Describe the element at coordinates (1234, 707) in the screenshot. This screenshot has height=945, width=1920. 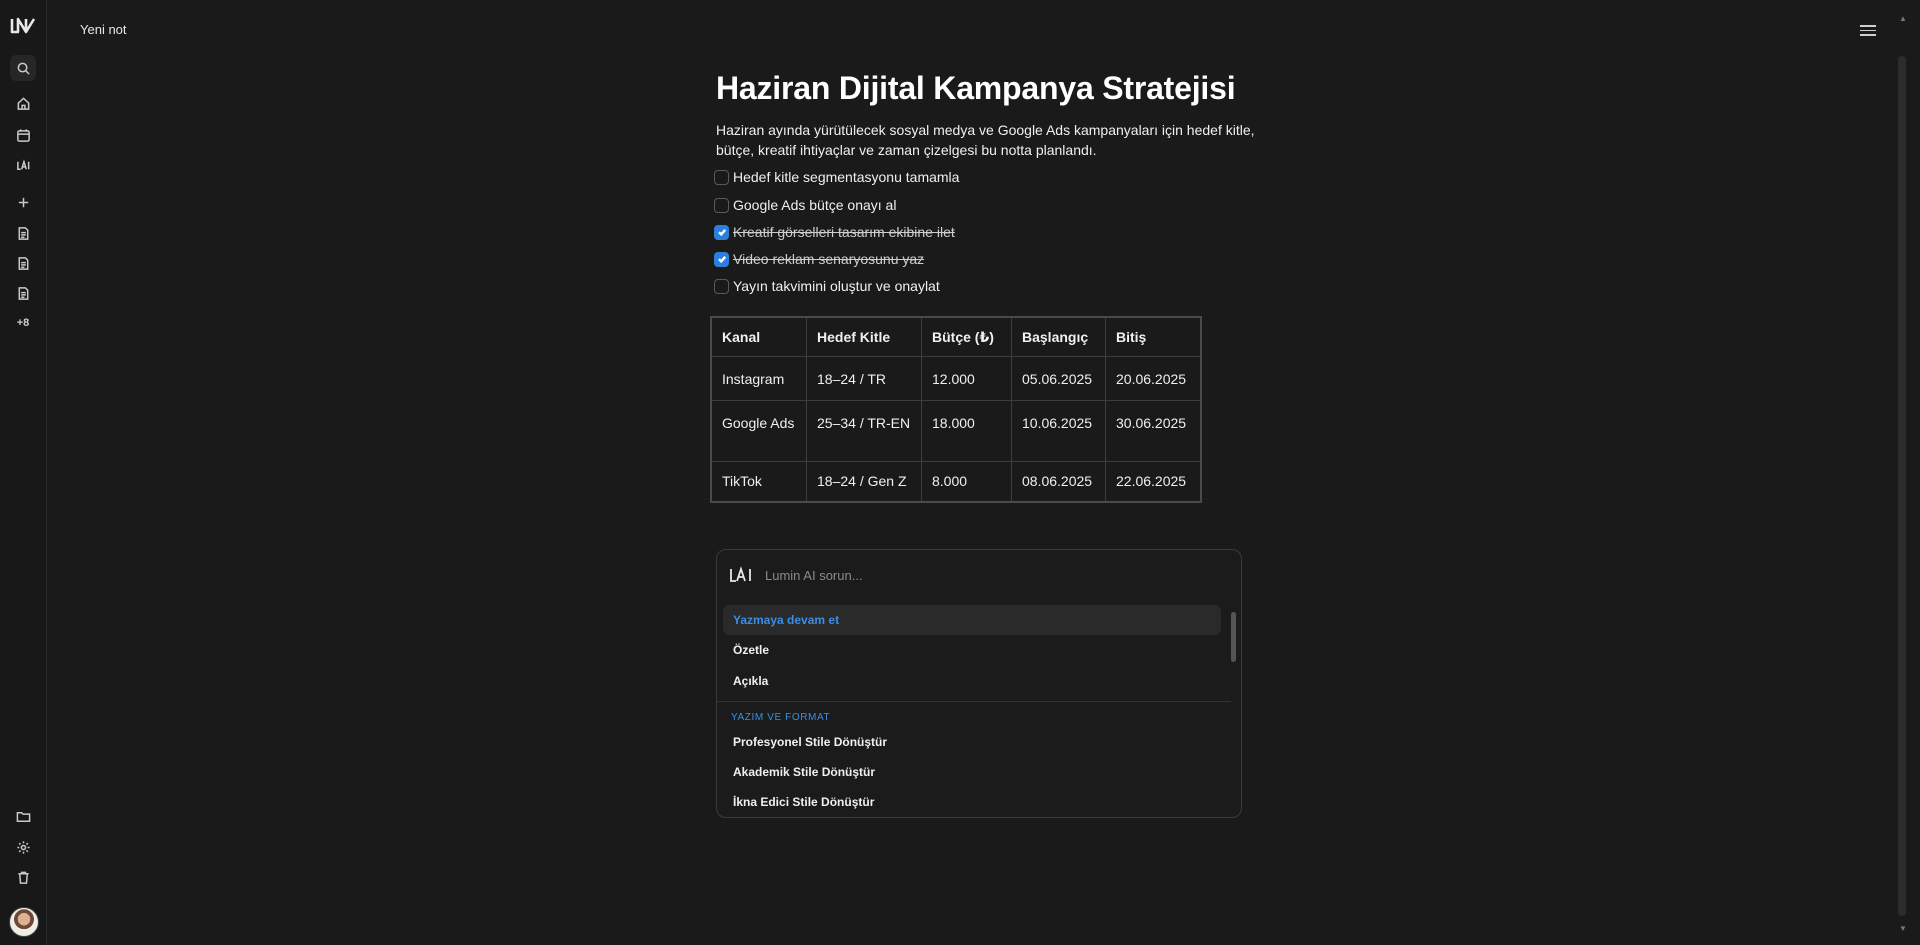
I see `ai-panel-scrollbar` at that location.